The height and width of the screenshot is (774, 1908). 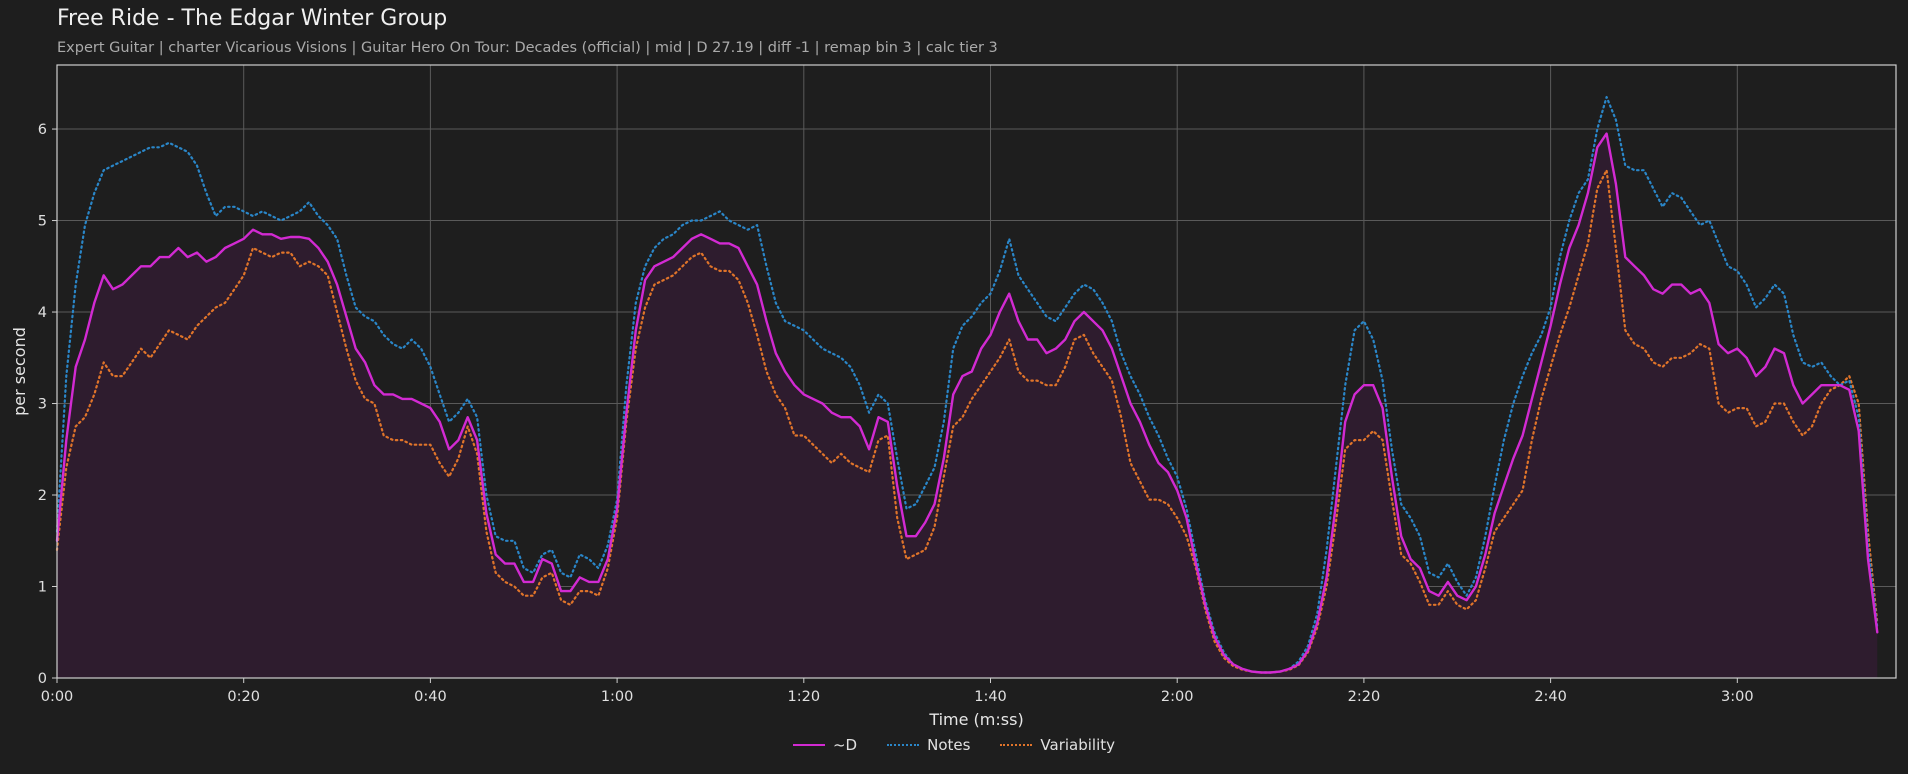 I want to click on y-tick-label: 4, so click(x=42, y=313).